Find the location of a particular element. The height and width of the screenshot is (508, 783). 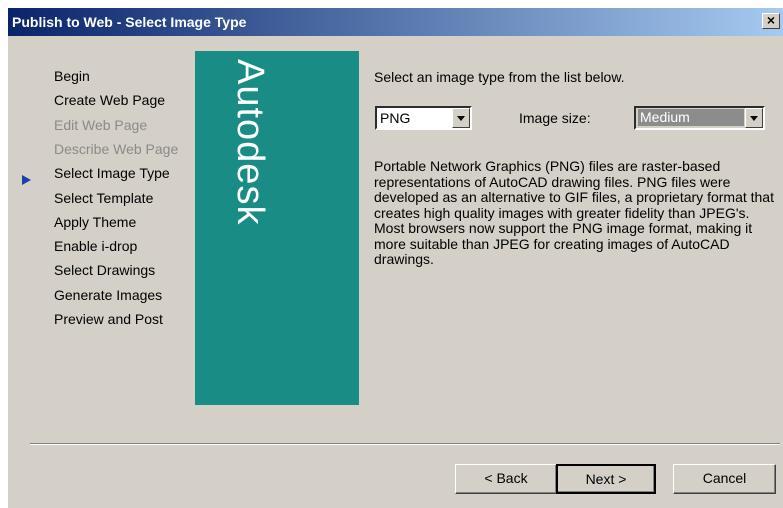

cancel-button: Cancel is located at coordinates (724, 479).